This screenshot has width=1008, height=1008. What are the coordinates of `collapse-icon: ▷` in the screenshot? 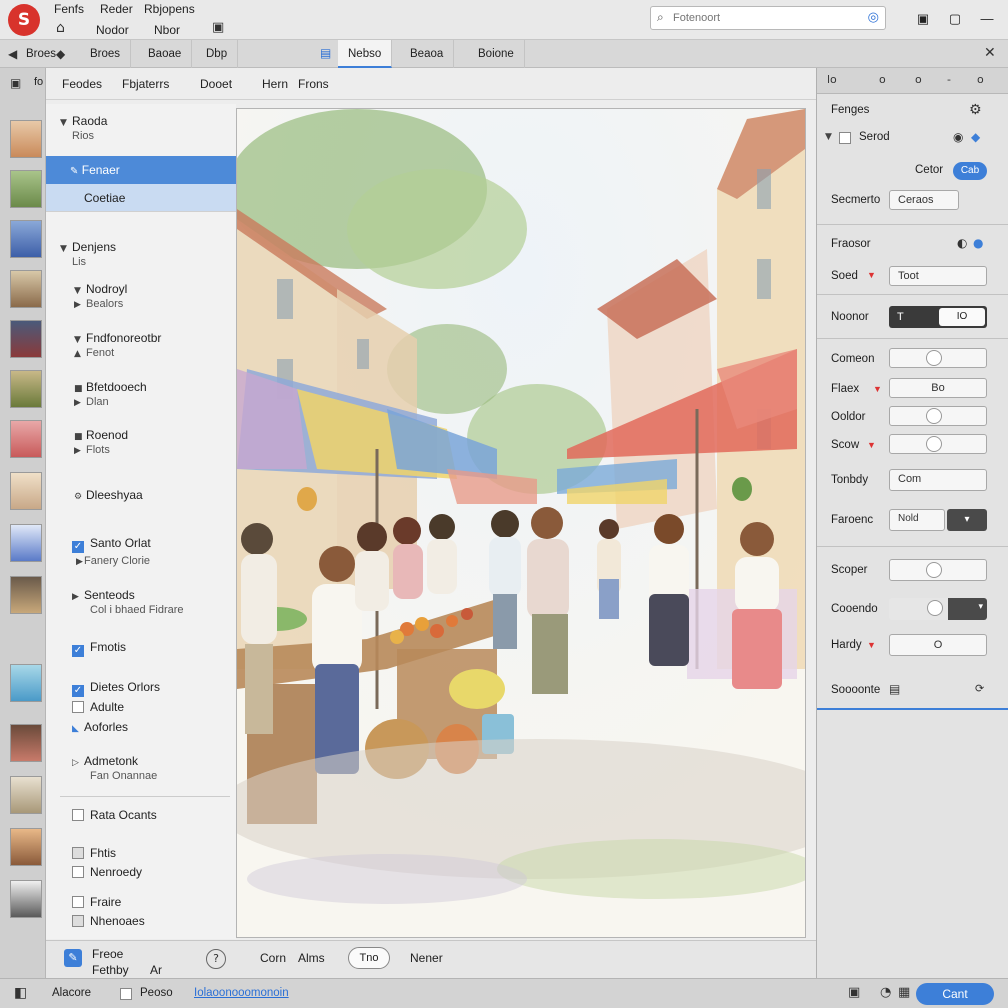 It's located at (78, 763).